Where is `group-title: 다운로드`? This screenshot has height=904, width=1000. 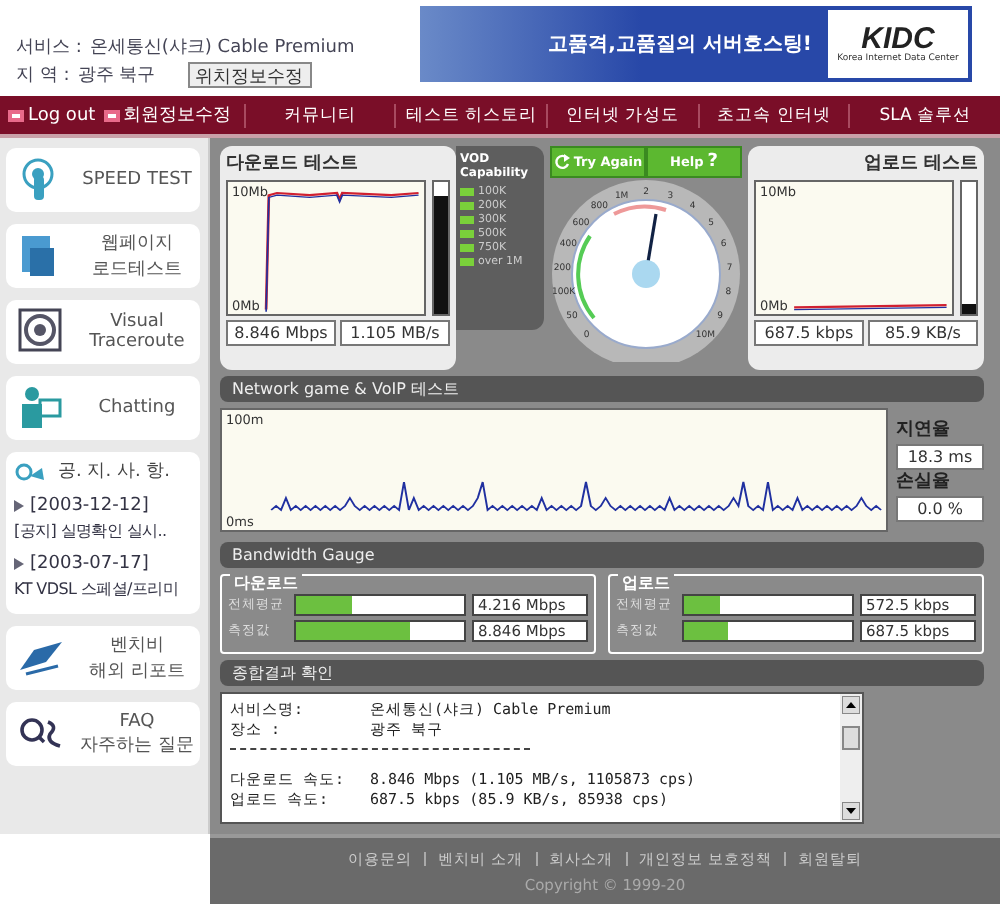
group-title: 다운로드 is located at coordinates (266, 583).